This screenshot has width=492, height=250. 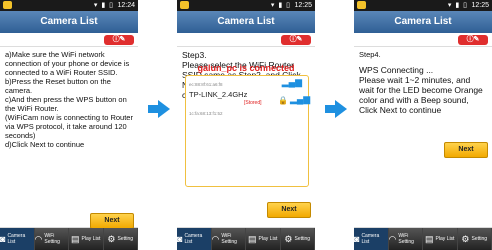 What do you see at coordinates (246, 68) in the screenshot?
I see `connection-status: galun_pc is connected` at bounding box center [246, 68].